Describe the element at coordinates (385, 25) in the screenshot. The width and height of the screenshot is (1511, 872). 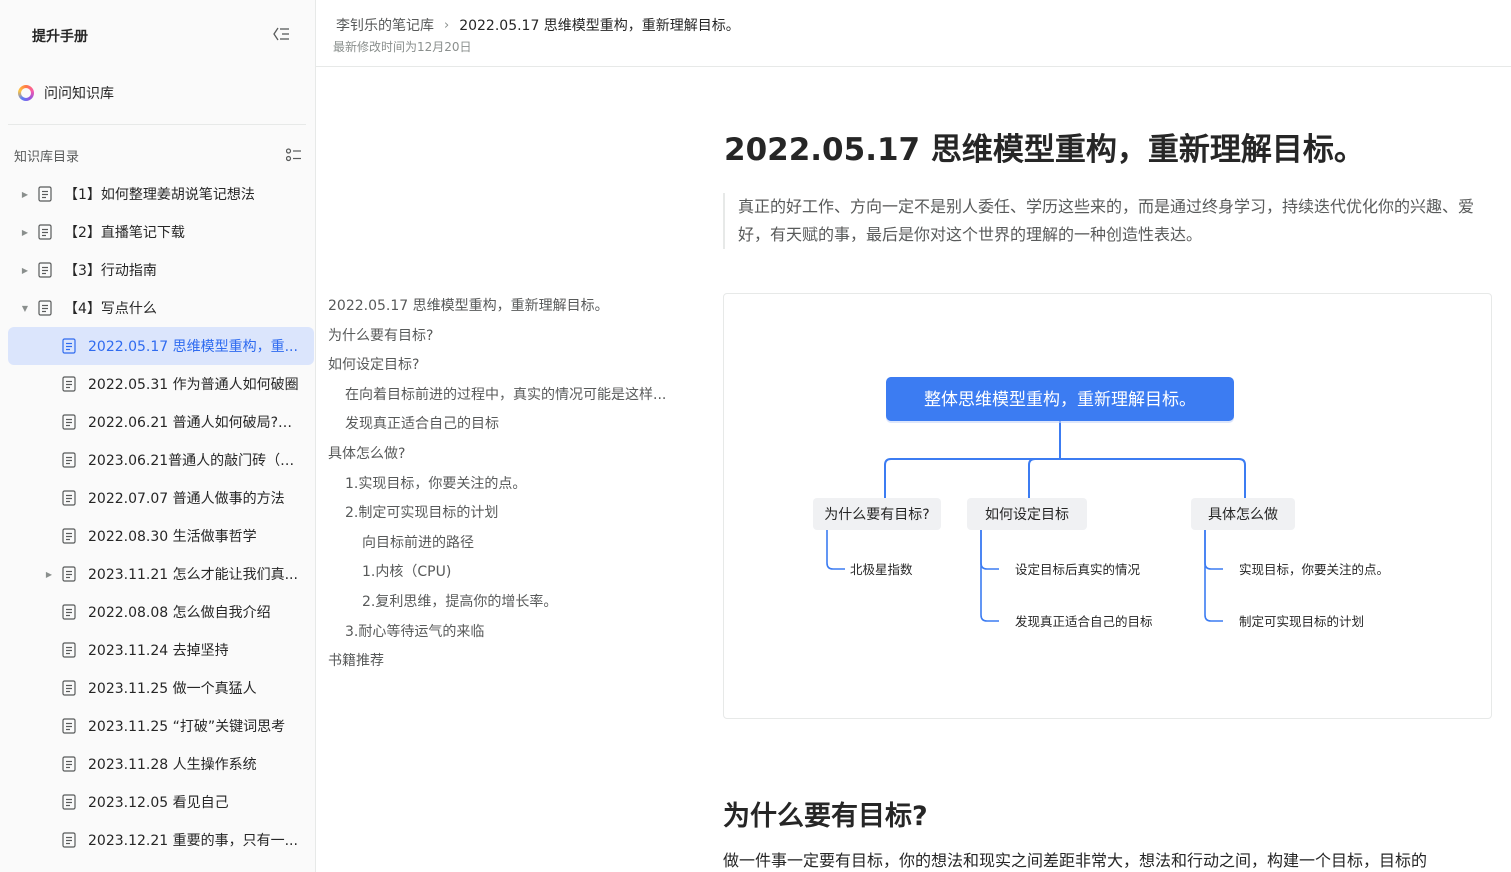
I see `breadcrumb-root-link: 李钊乐的笔记库` at that location.